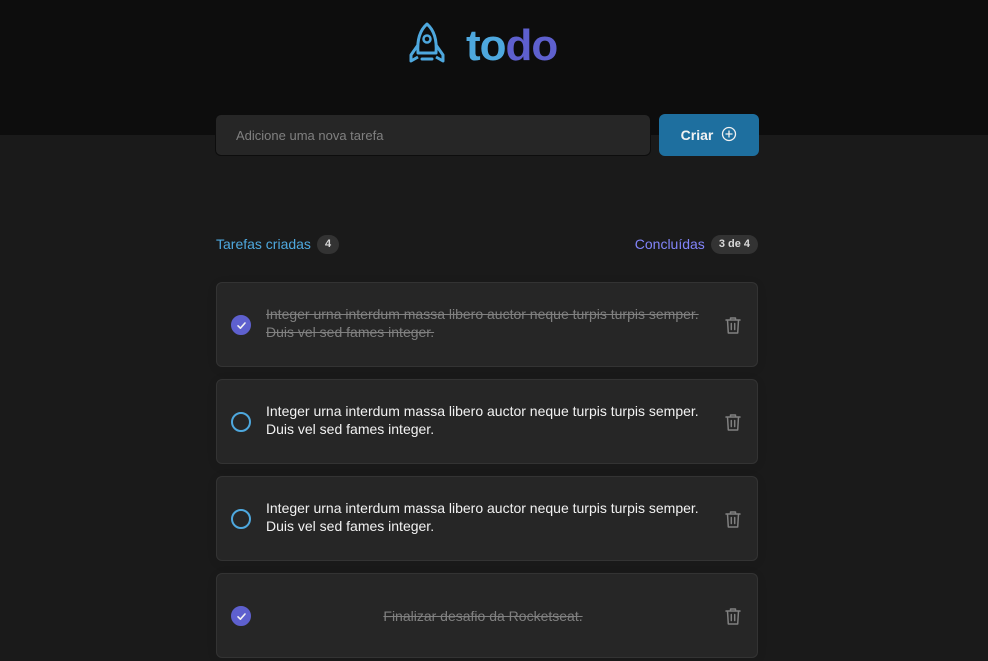 This screenshot has height=661, width=988. Describe the element at coordinates (486, 45) in the screenshot. I see `logo-text-to: to` at that location.